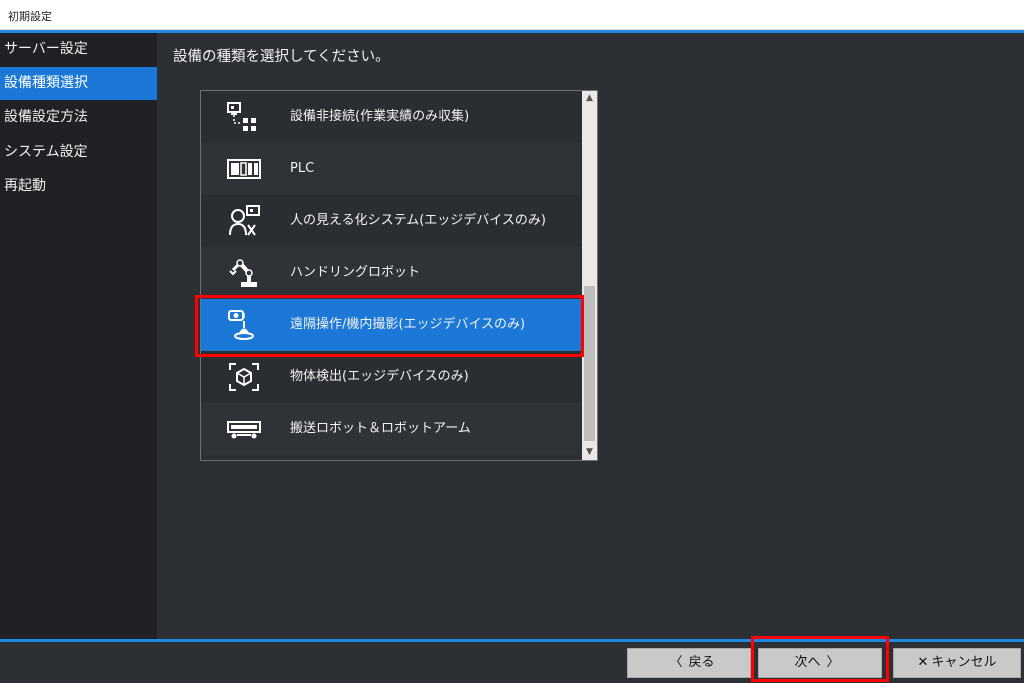 The width and height of the screenshot is (1024, 683). I want to click on page-heading: 設備の種類を選択してください。, so click(281, 57).